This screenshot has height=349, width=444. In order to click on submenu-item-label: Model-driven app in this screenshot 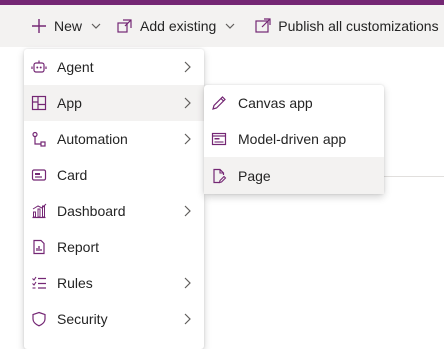, I will do `click(292, 139)`.